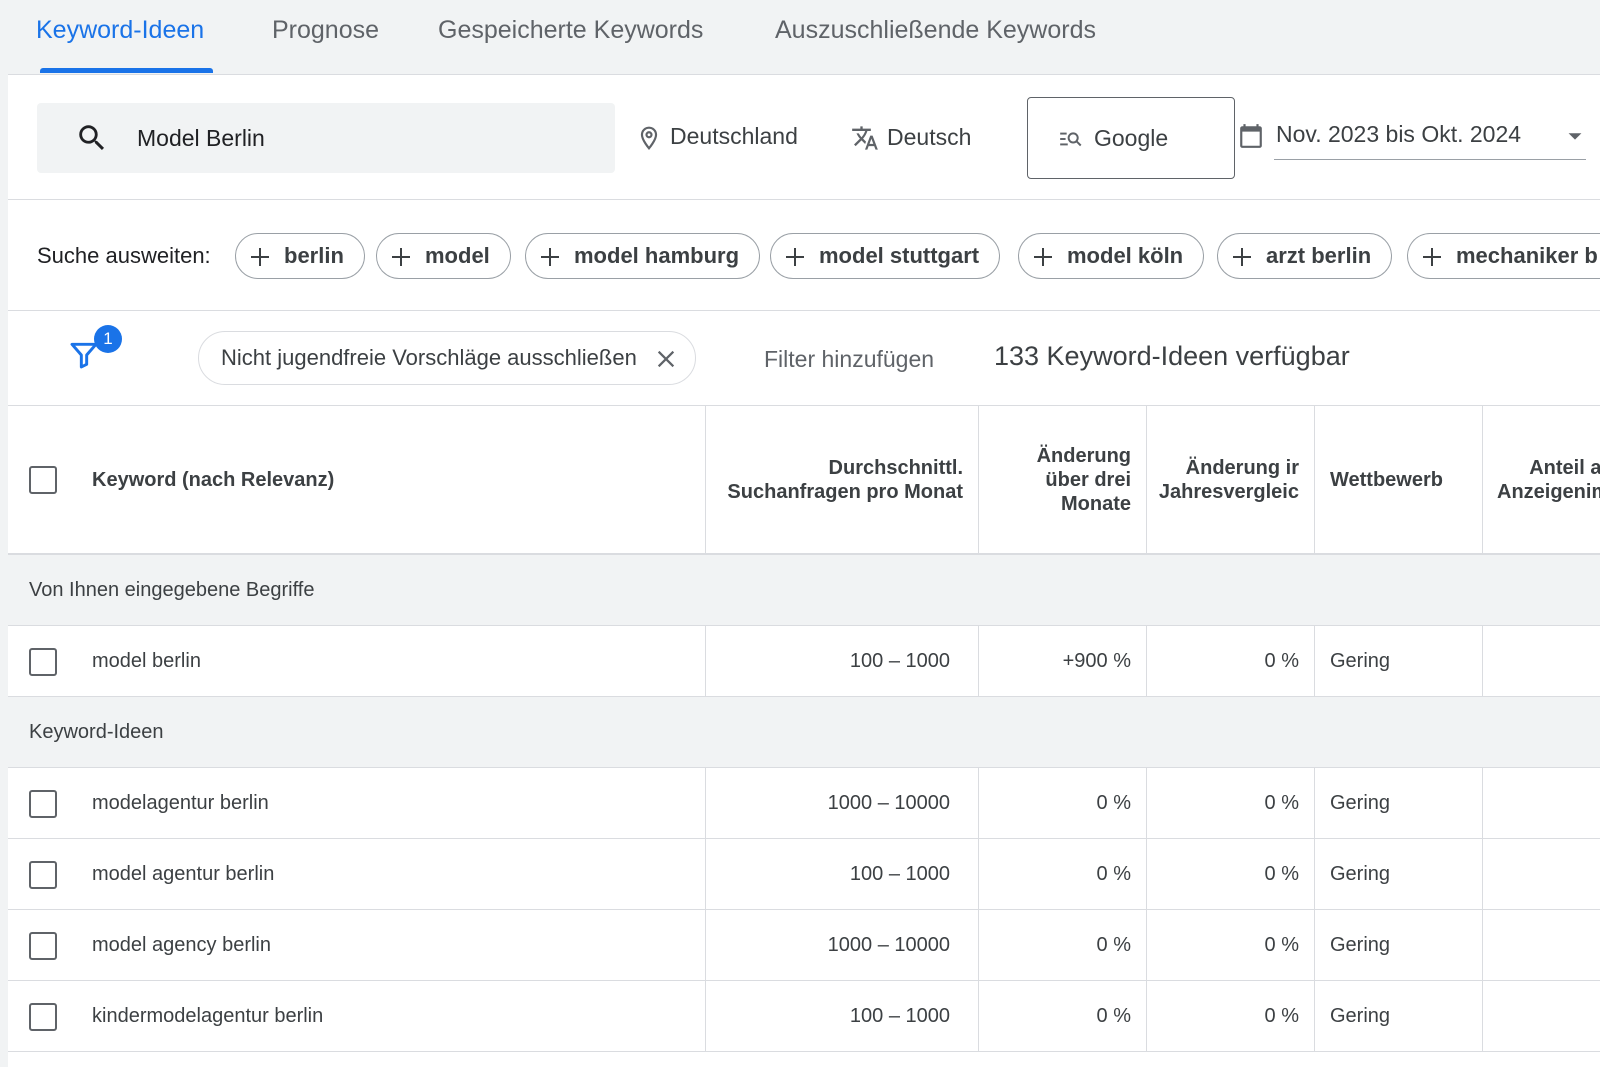 The width and height of the screenshot is (1600, 1067). I want to click on date-range-selector: Nov. 2023 bis Okt. 2024, so click(1419, 135).